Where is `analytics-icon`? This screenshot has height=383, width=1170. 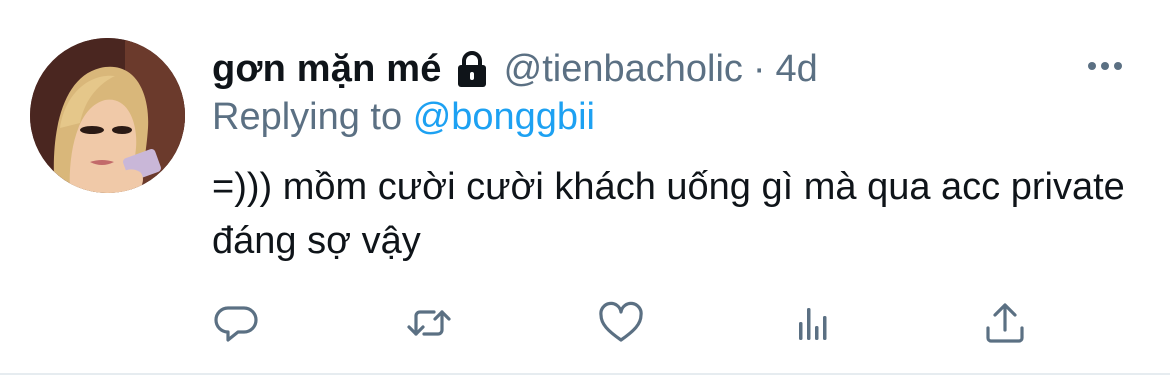 analytics-icon is located at coordinates (813, 324).